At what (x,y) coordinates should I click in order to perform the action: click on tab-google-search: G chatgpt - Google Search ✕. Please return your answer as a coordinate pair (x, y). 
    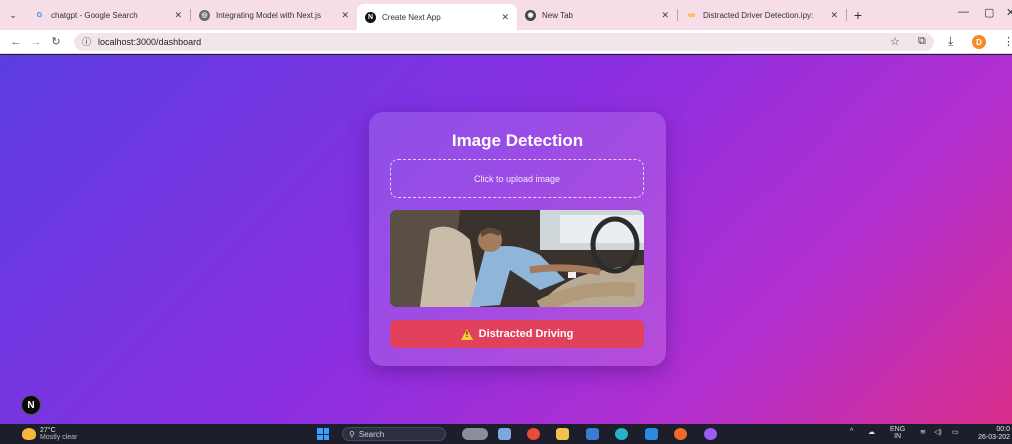
    Looking at the image, I should click on (108, 15).